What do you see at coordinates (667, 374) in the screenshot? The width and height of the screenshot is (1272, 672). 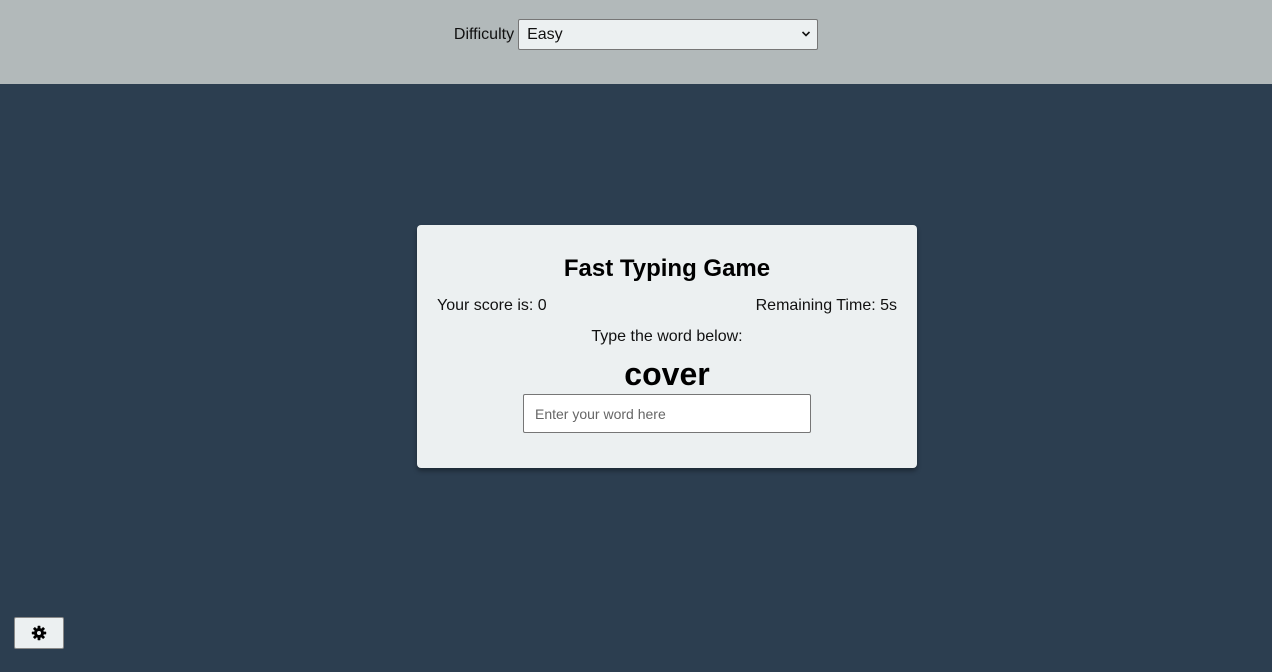 I see `target-word: cover` at bounding box center [667, 374].